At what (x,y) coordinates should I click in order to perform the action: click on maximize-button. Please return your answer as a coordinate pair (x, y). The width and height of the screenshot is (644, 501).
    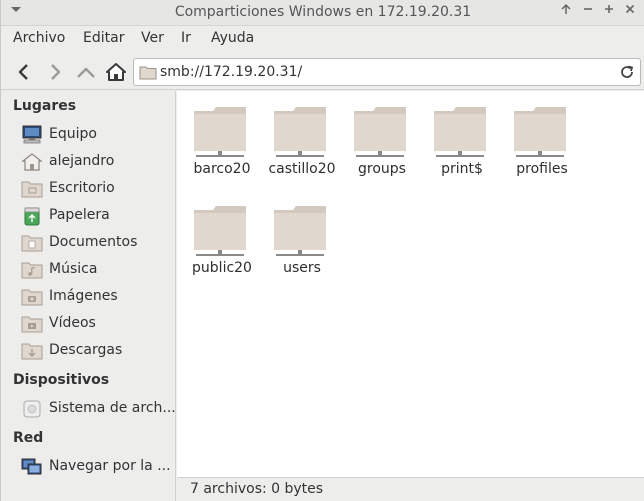
    Looking at the image, I should click on (609, 12).